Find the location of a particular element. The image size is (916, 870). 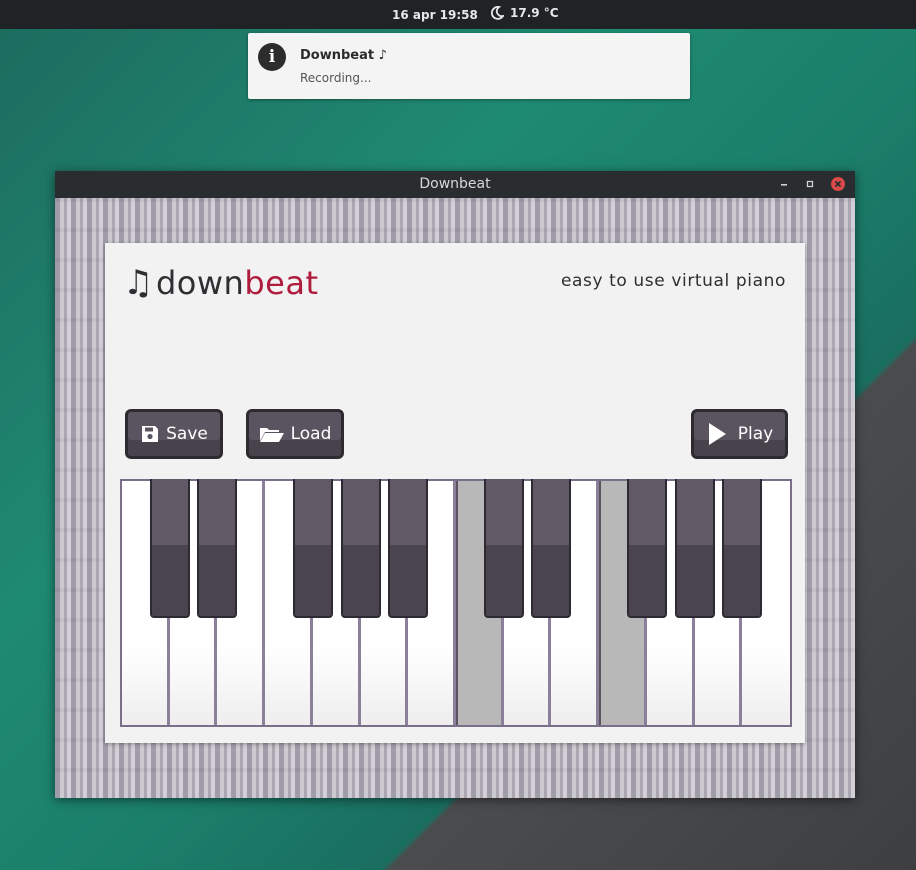

folder-open-icon is located at coordinates (271, 435).